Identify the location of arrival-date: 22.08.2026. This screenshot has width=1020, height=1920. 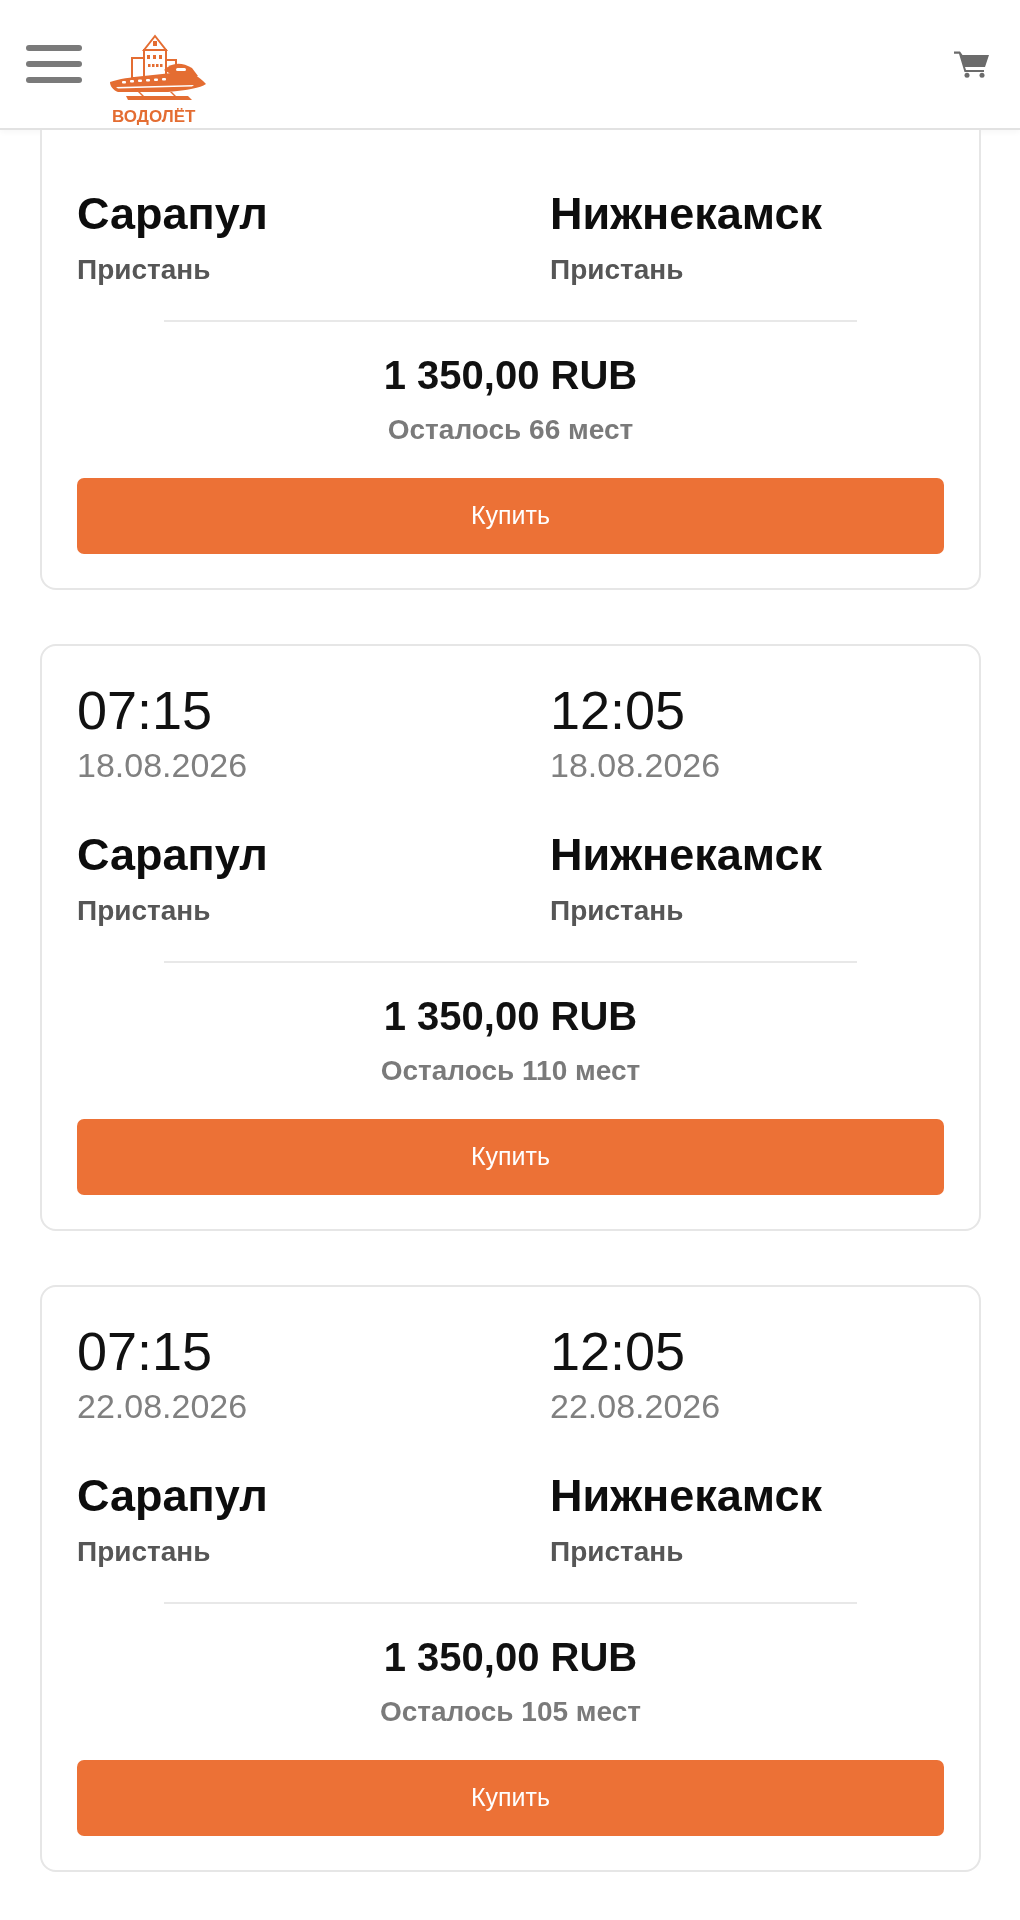
(636, 1406).